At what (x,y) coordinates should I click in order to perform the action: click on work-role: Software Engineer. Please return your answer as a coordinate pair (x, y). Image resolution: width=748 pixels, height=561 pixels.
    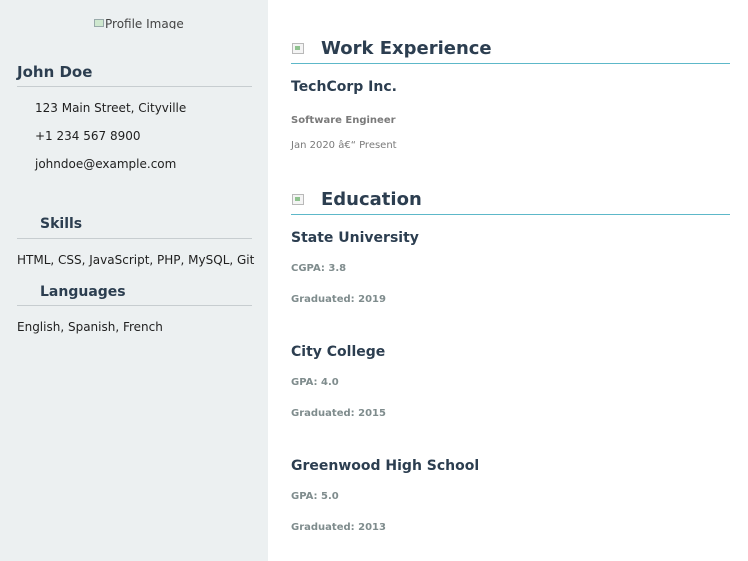
    Looking at the image, I should click on (343, 120).